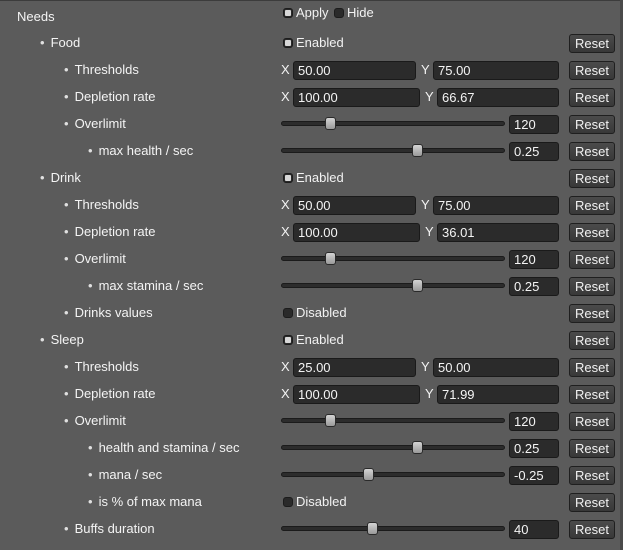 This screenshot has width=623, height=550. Describe the element at coordinates (113, 312) in the screenshot. I see `drinks-values-label-text: Drinks values` at that location.